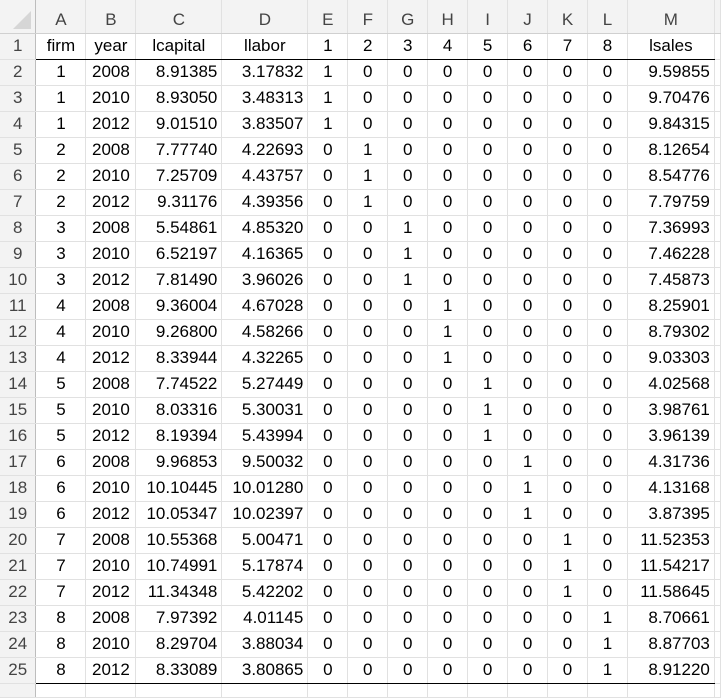 The height and width of the screenshot is (698, 721). Describe the element at coordinates (528, 17) in the screenshot. I see `column-header-j: J` at that location.